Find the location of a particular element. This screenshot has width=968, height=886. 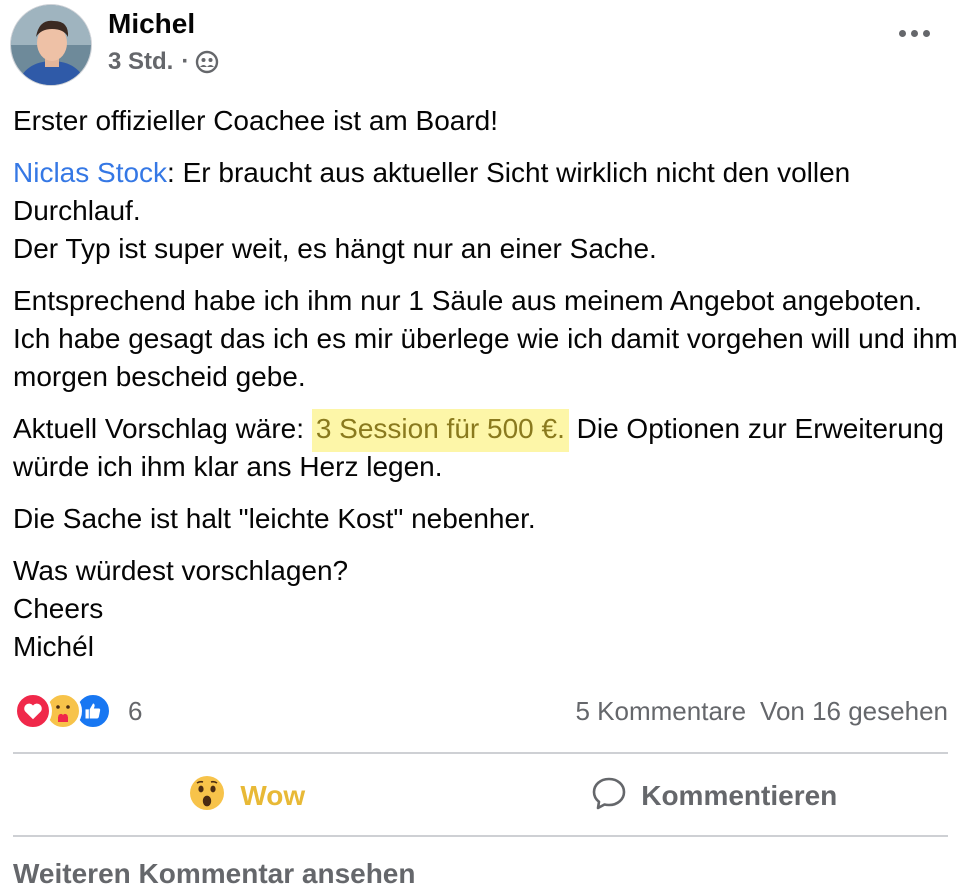

highlighted-offer: 3 Session für 500 €. is located at coordinates (440, 430).